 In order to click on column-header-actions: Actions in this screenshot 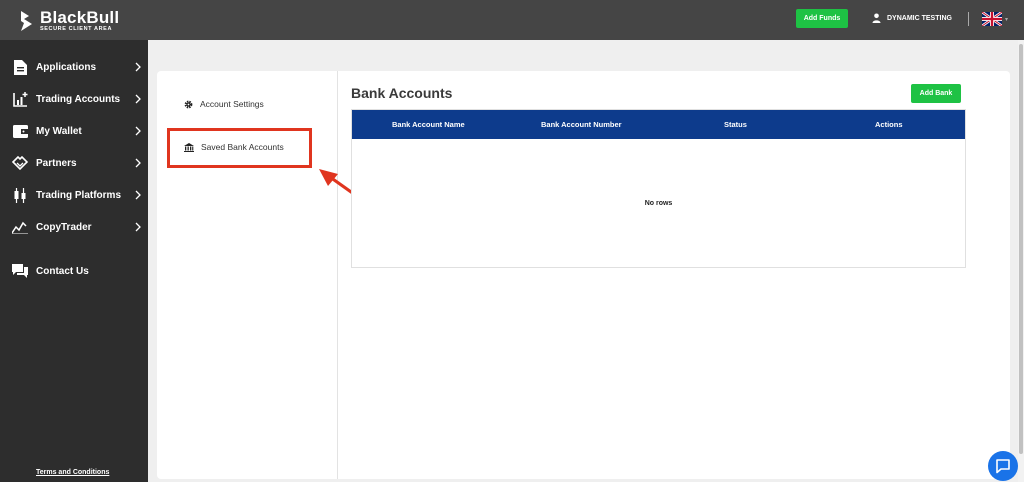, I will do `click(889, 124)`.